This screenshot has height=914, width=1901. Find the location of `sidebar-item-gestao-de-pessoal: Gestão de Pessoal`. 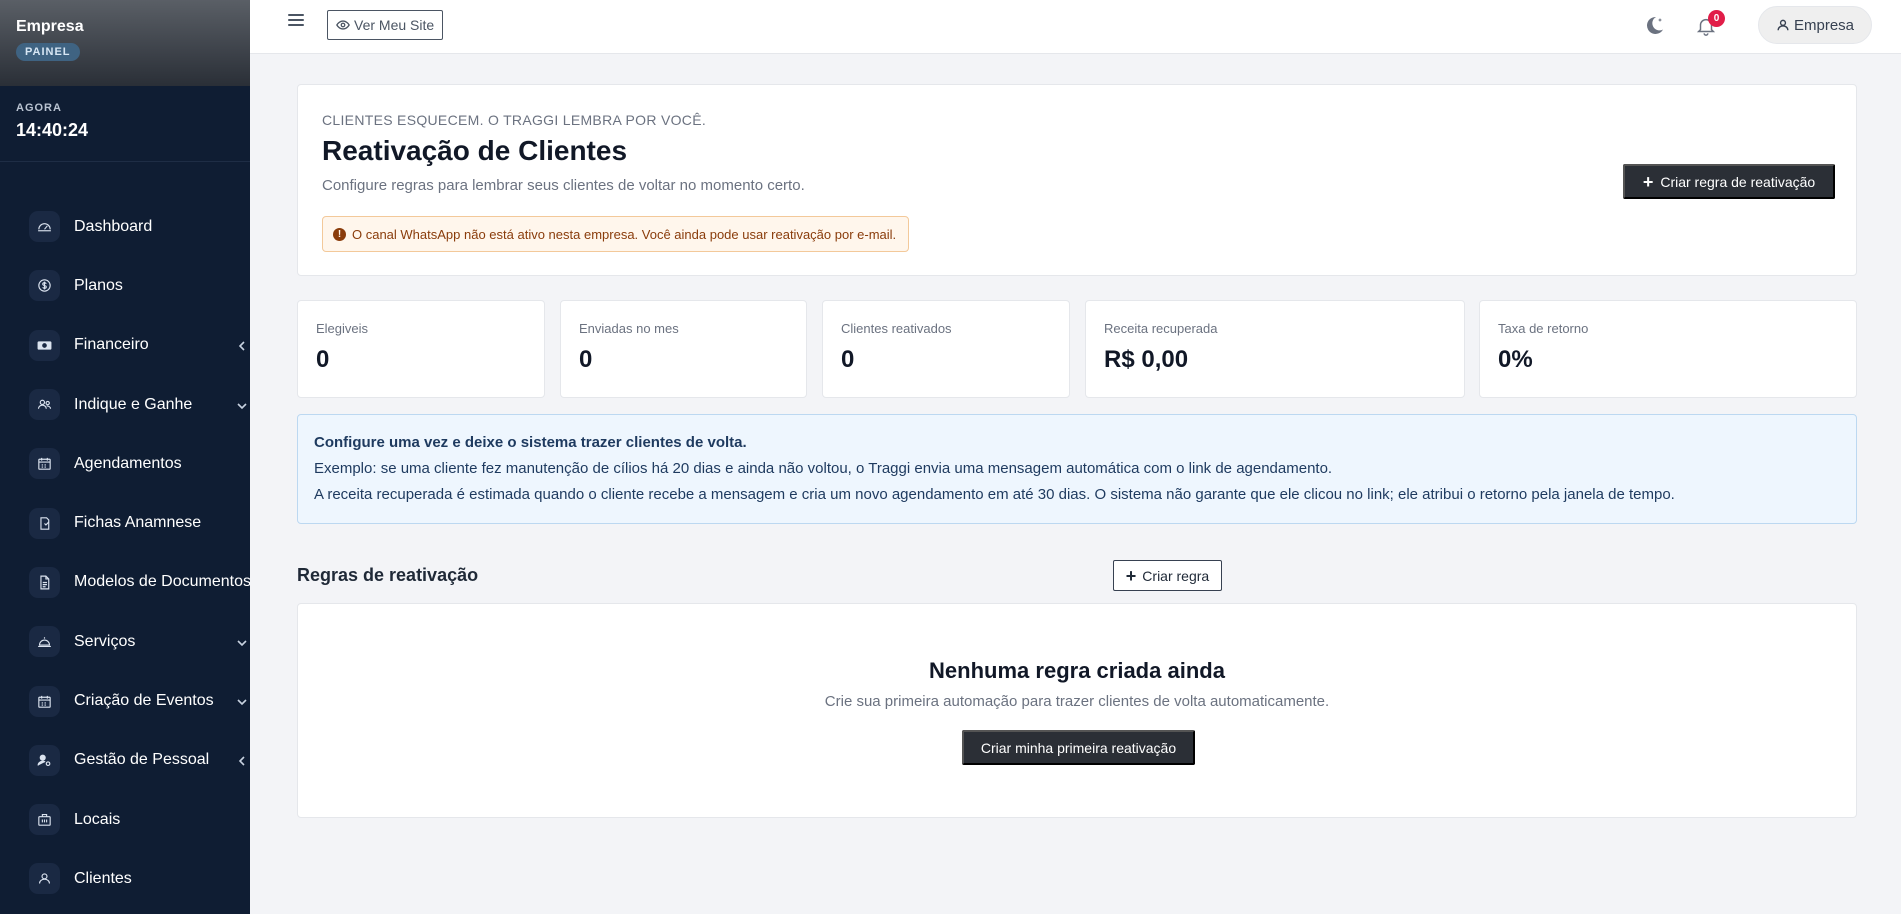

sidebar-item-gestao-de-pessoal: Gestão de Pessoal is located at coordinates (125, 760).